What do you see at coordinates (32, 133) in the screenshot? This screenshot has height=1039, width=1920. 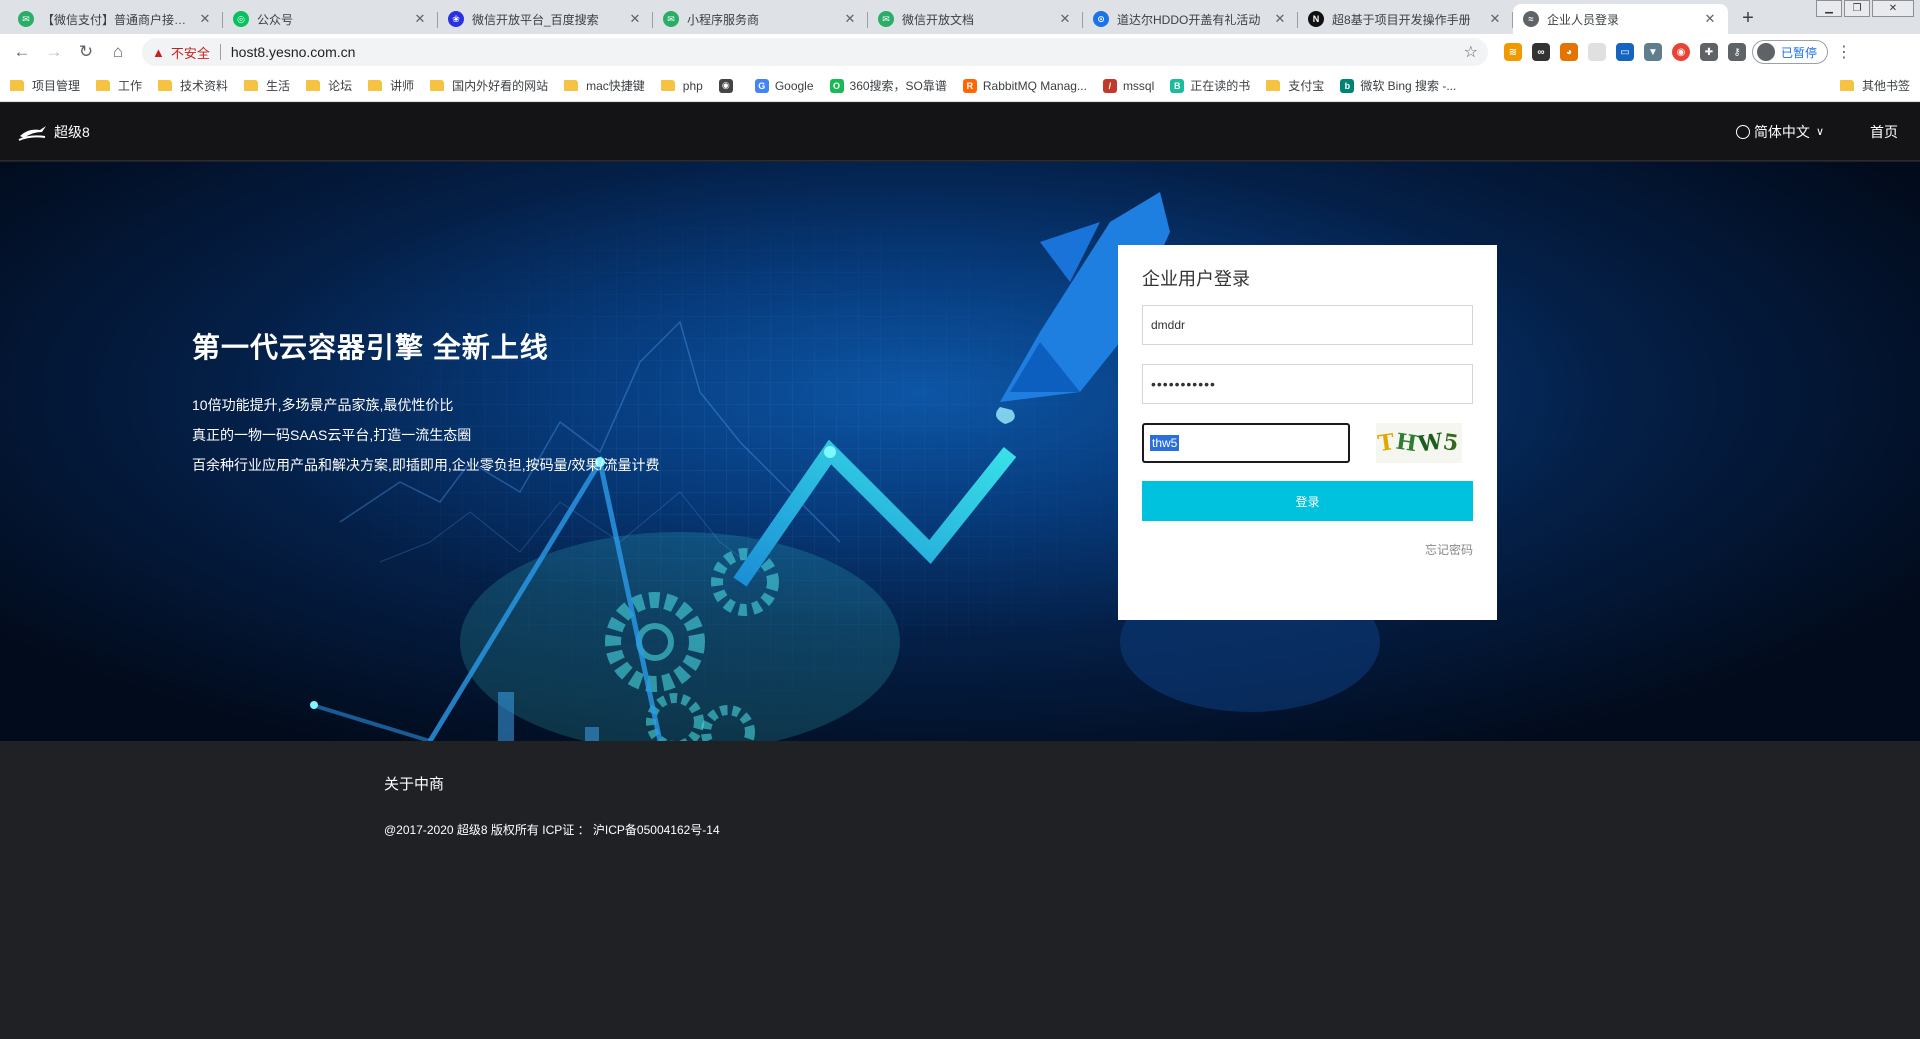 I see `logo-icon` at bounding box center [32, 133].